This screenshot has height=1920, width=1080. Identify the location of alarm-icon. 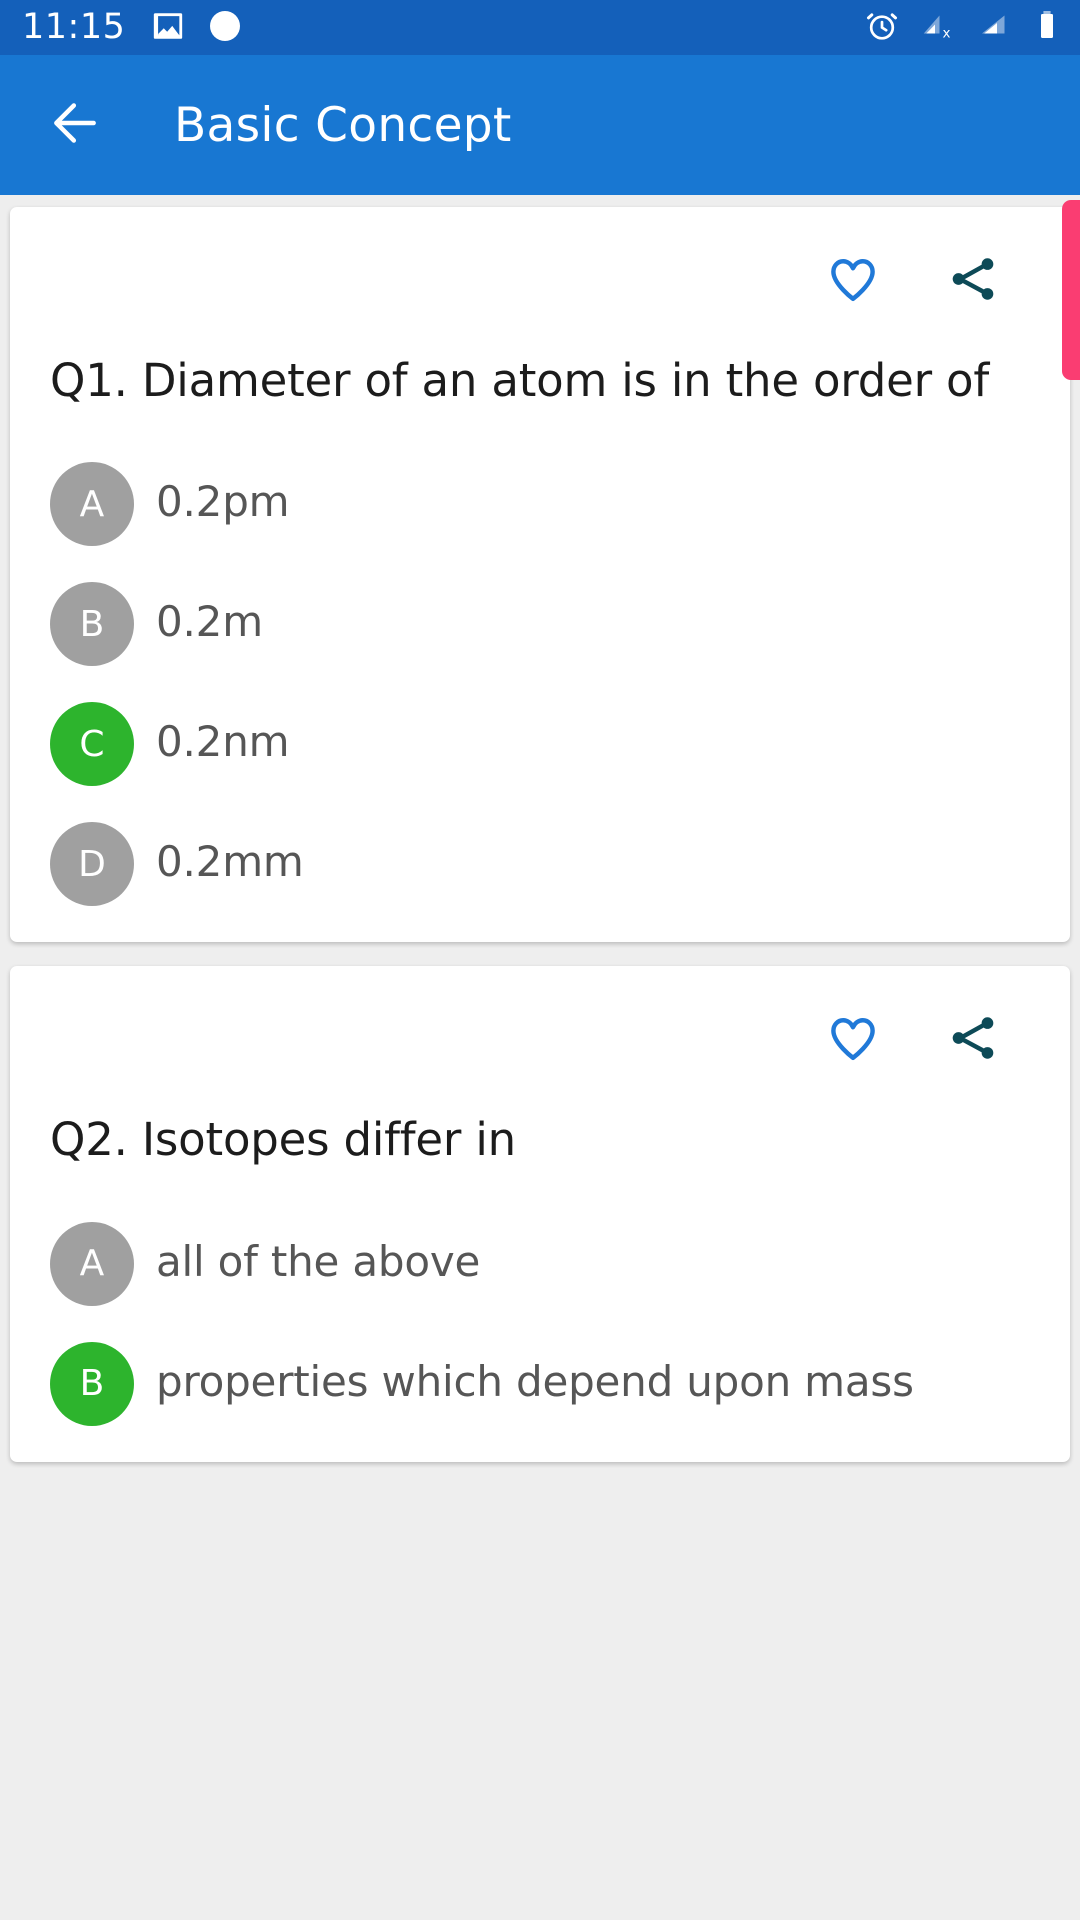
(882, 28).